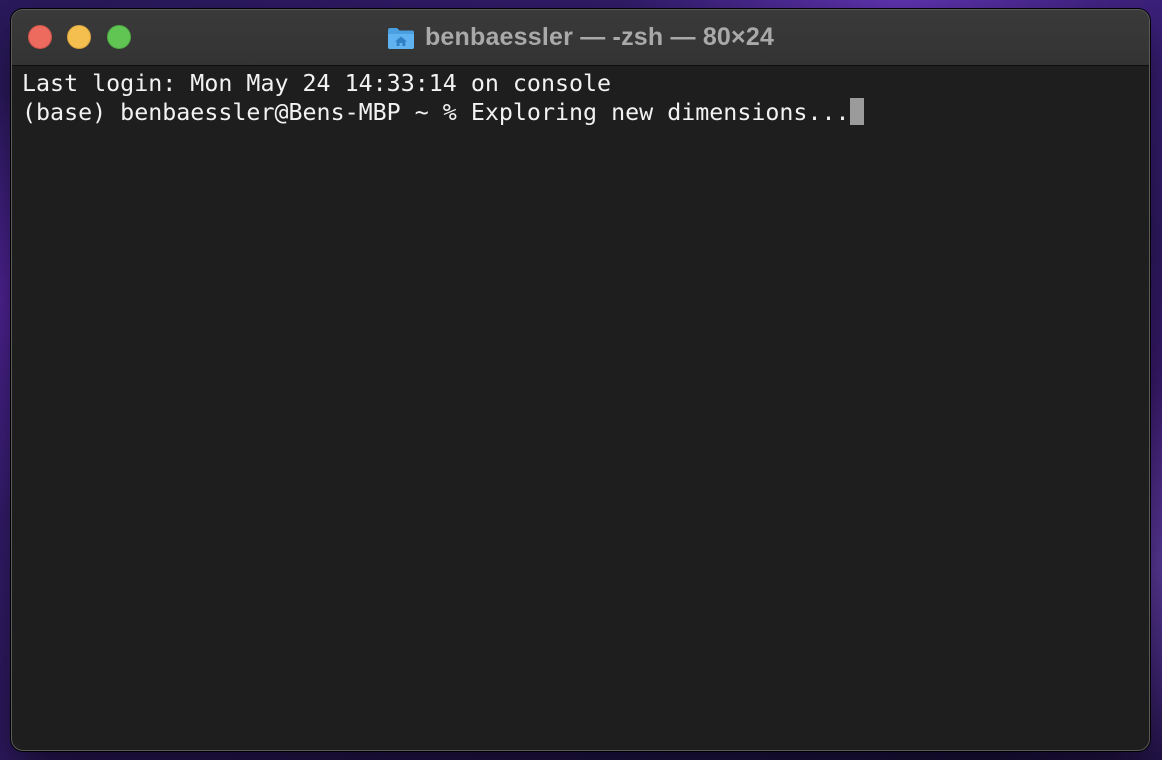  Describe the element at coordinates (599, 37) in the screenshot. I see `window-title: benbaessler — -zsh — 80×24` at that location.